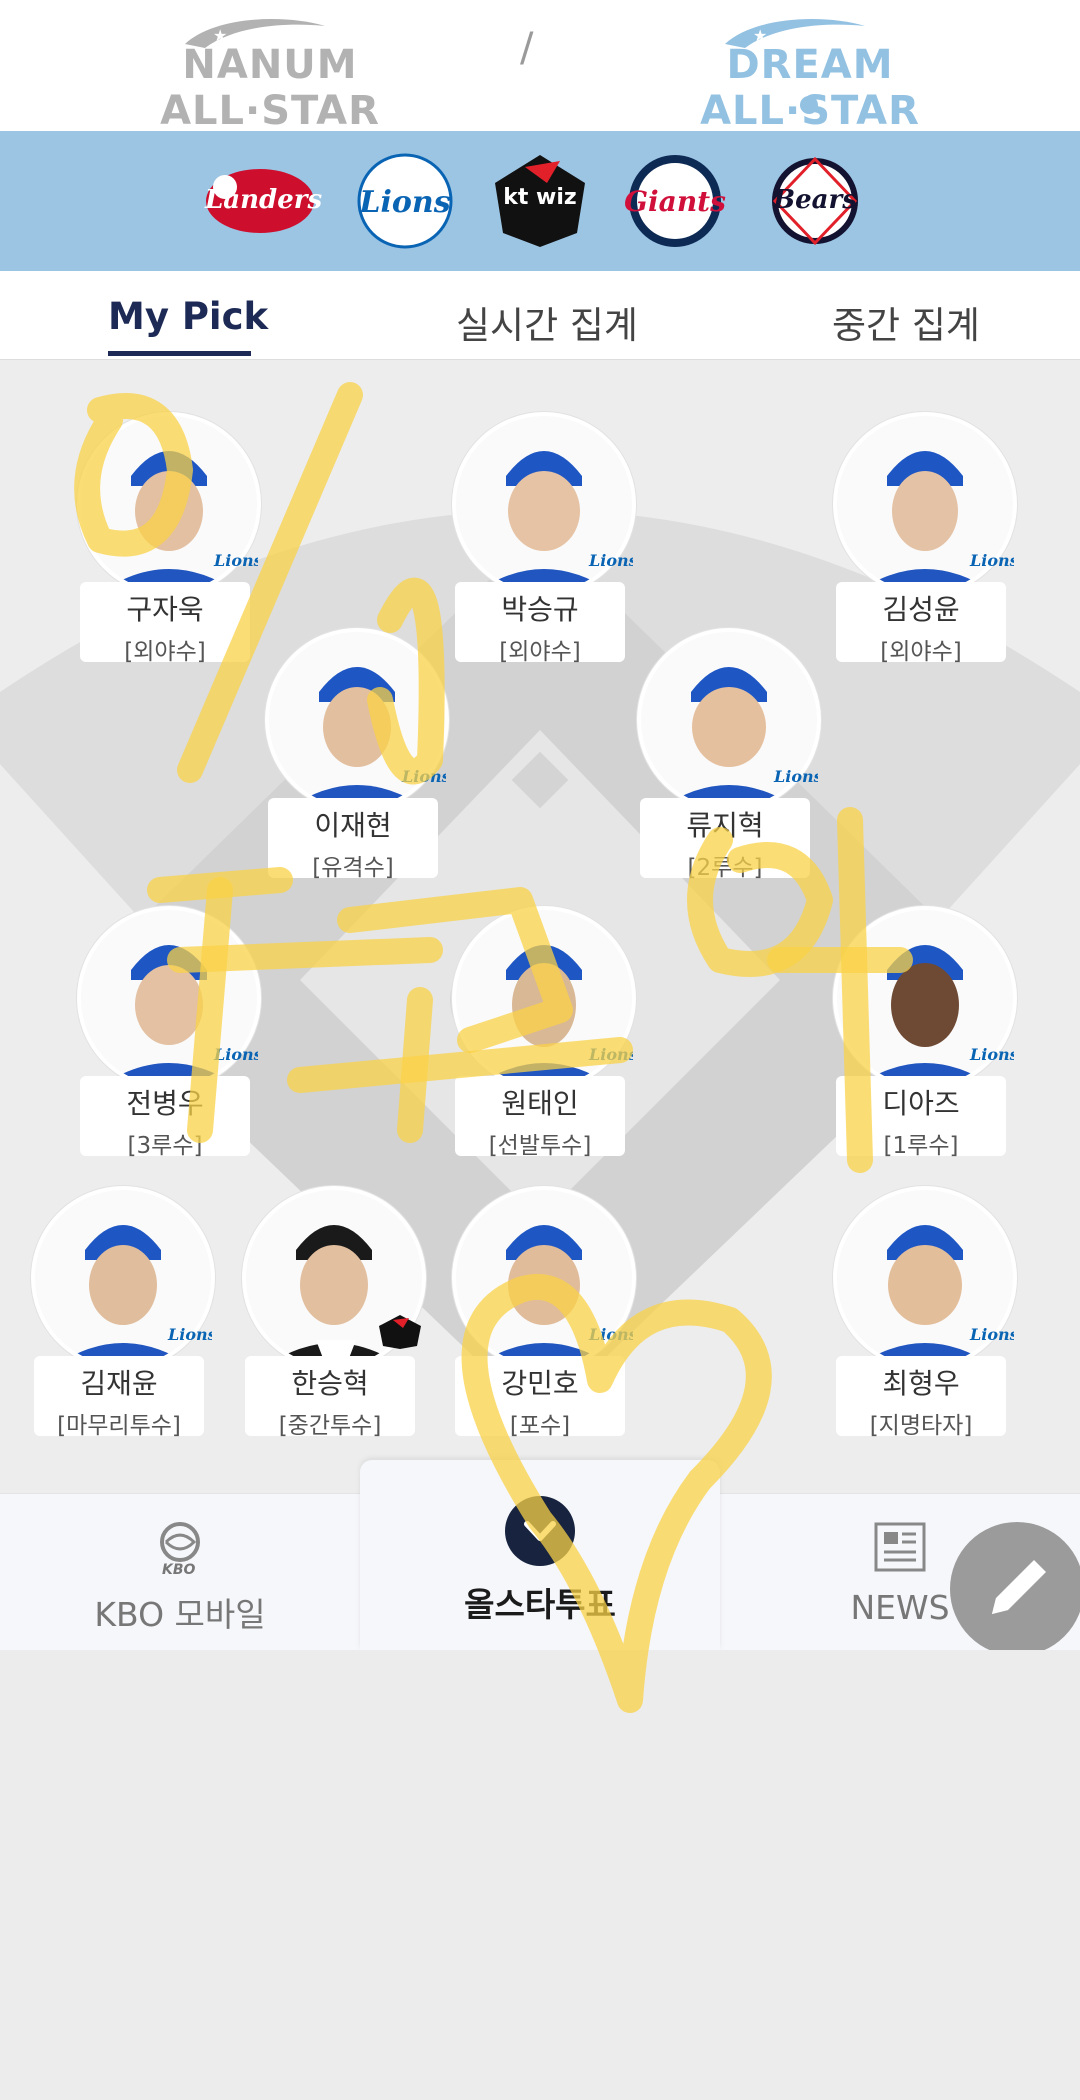  What do you see at coordinates (119, 1383) in the screenshot?
I see `player-name: 김재윤` at bounding box center [119, 1383].